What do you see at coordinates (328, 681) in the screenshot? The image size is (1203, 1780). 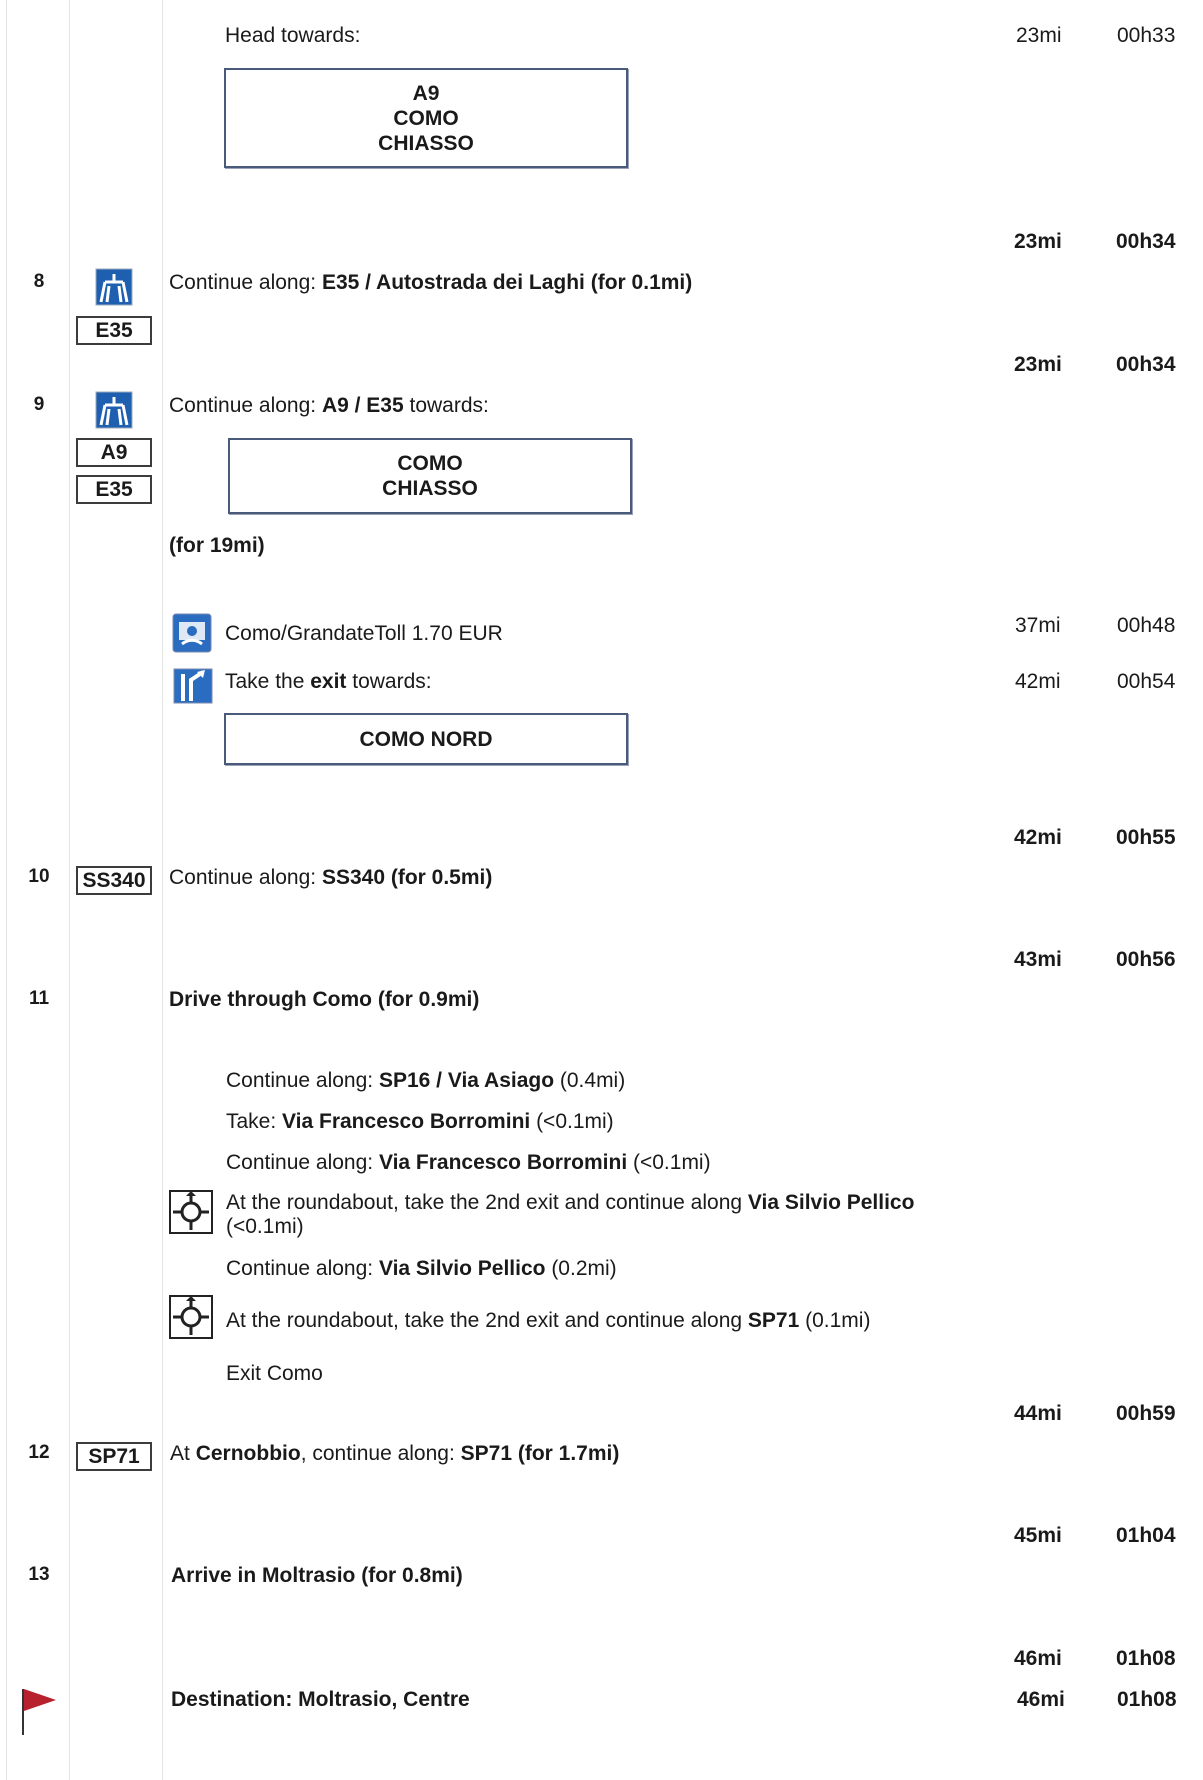 I see `exit-instruction: Take the exit towards:` at bounding box center [328, 681].